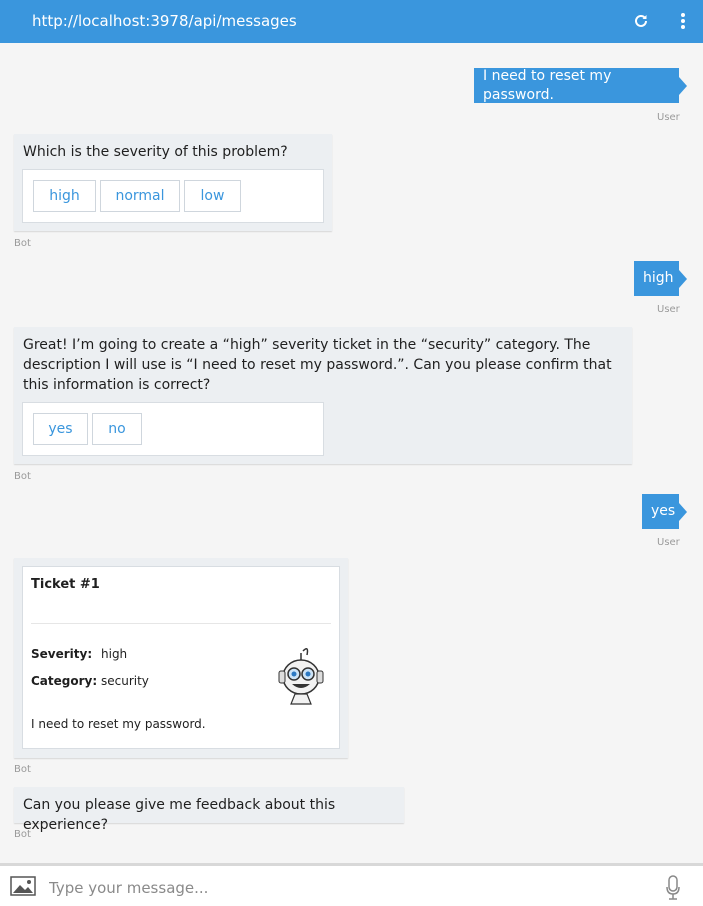 Image resolution: width=703 pixels, height=906 pixels. What do you see at coordinates (212, 196) in the screenshot?
I see `choice-button-low: low` at bounding box center [212, 196].